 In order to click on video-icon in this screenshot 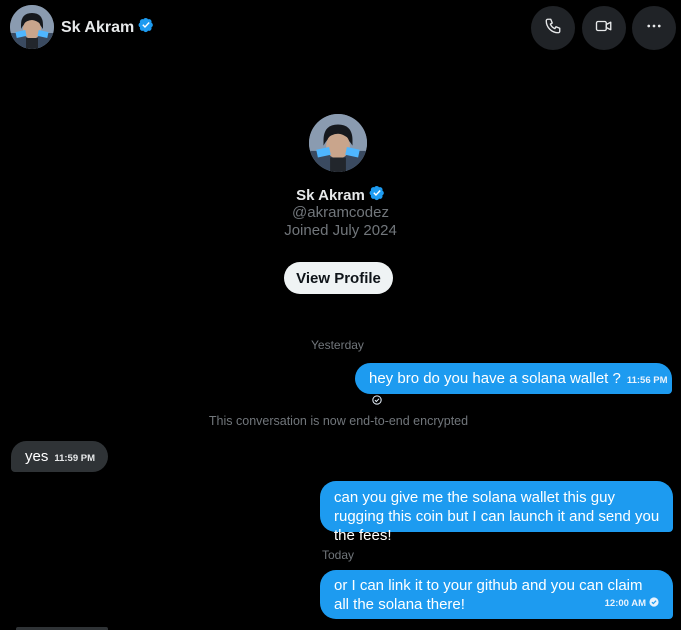, I will do `click(604, 28)`.